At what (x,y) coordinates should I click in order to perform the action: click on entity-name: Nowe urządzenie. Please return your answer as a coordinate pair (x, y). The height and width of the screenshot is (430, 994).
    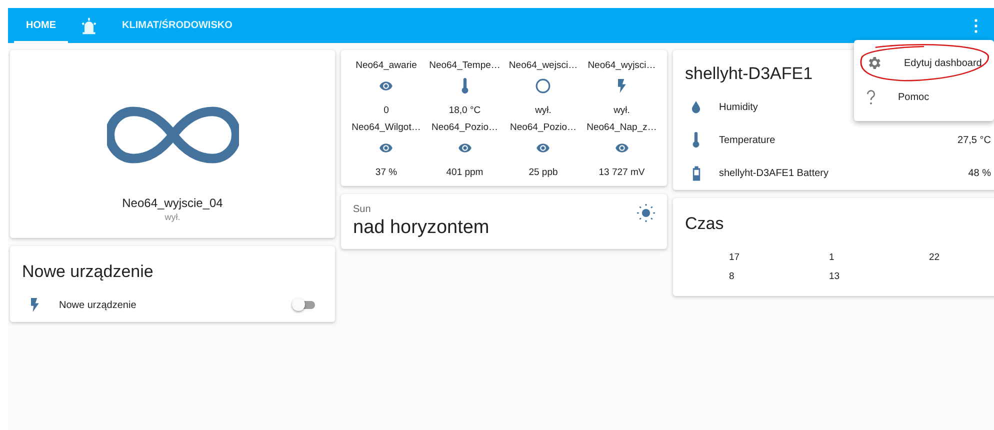
    Looking at the image, I should click on (98, 305).